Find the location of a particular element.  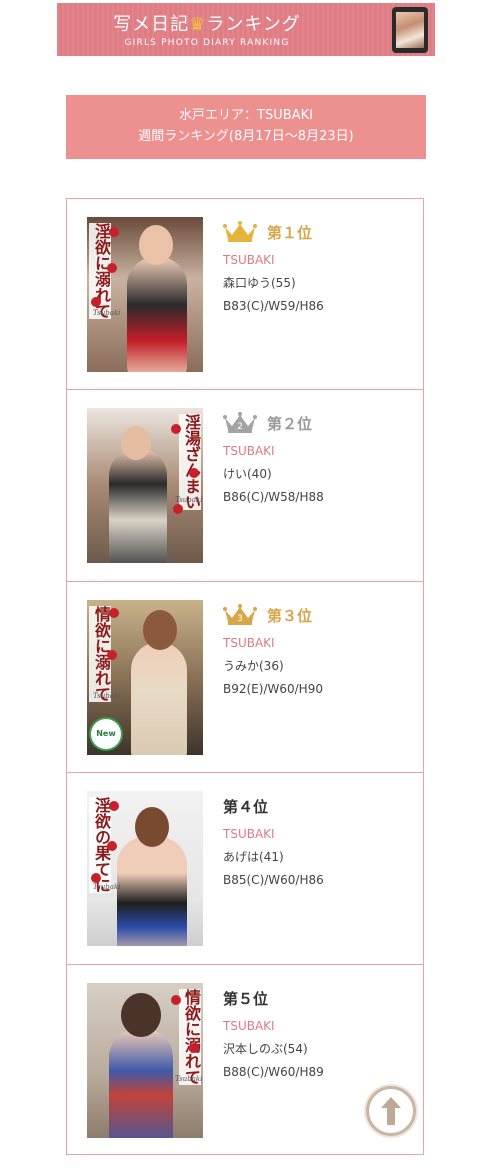

banner-title: 写メ日記♛ランキング is located at coordinates (207, 23).